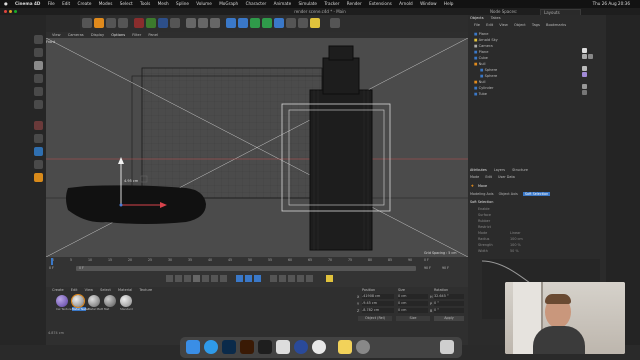 This screenshot has height=360, width=640. What do you see at coordinates (38, 125) in the screenshot?
I see `enable-axis-icon` at bounding box center [38, 125].